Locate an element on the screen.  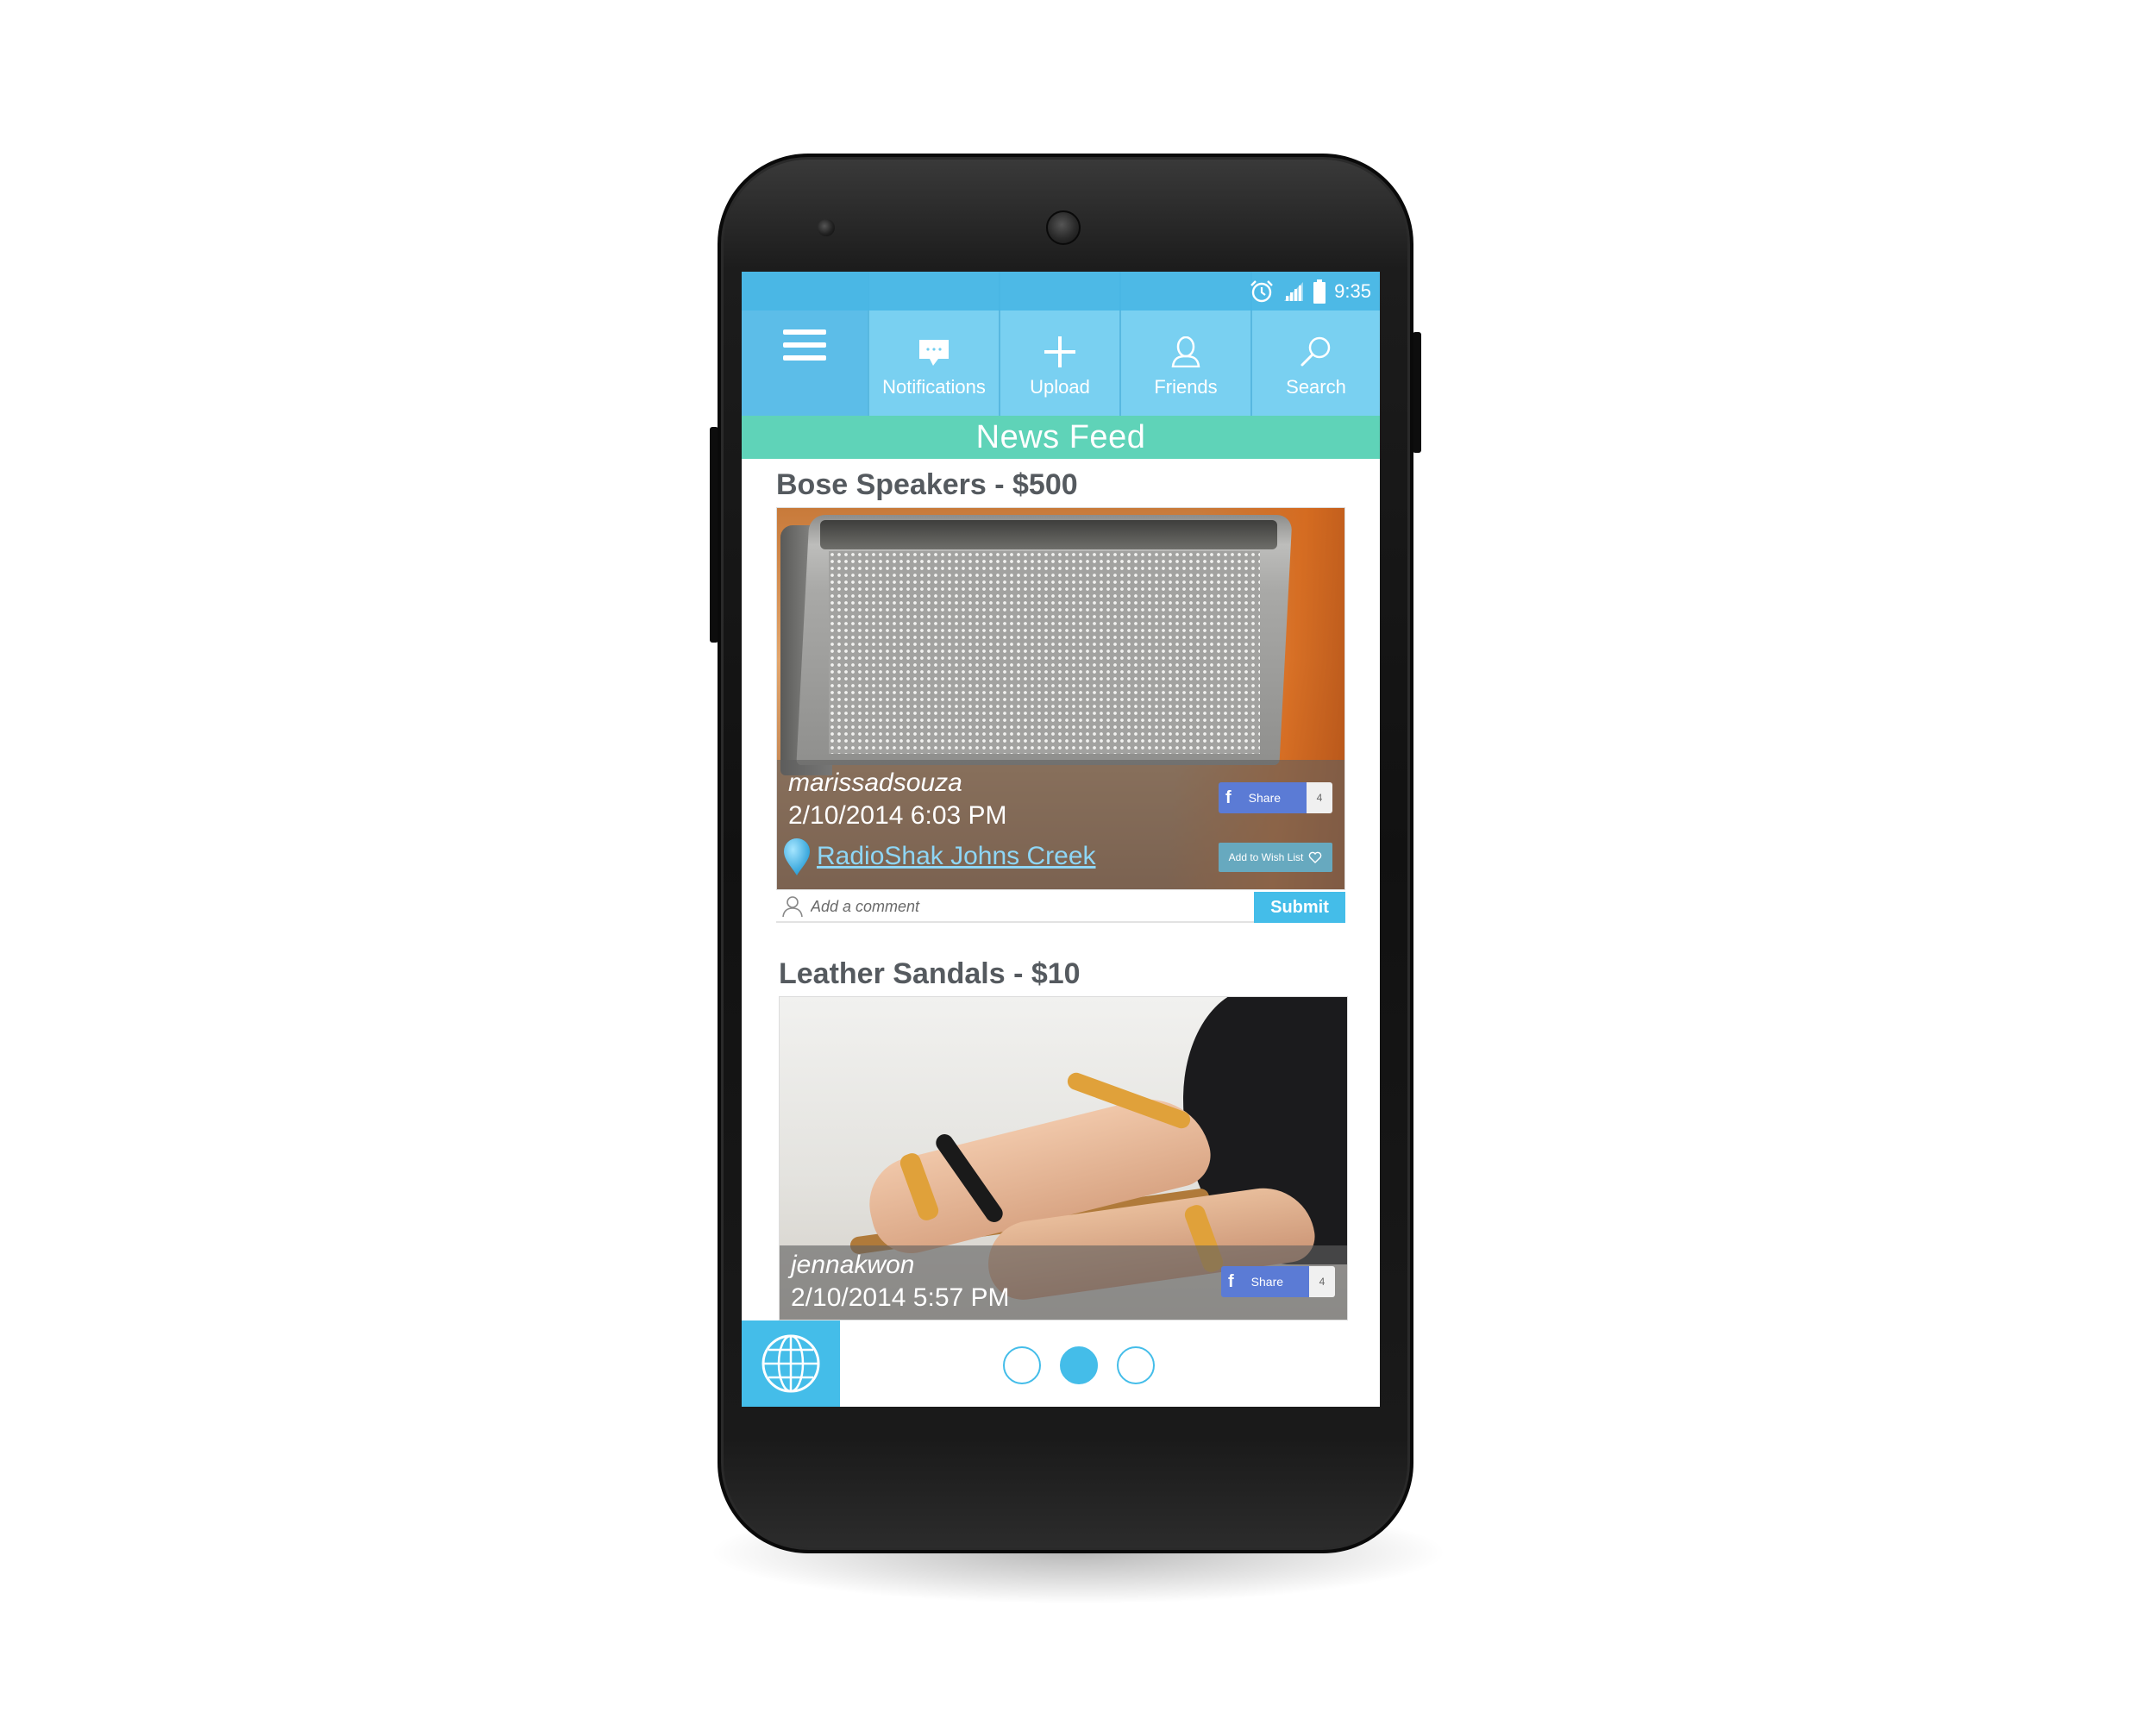
speaker-grill is located at coordinates (1044, 653).